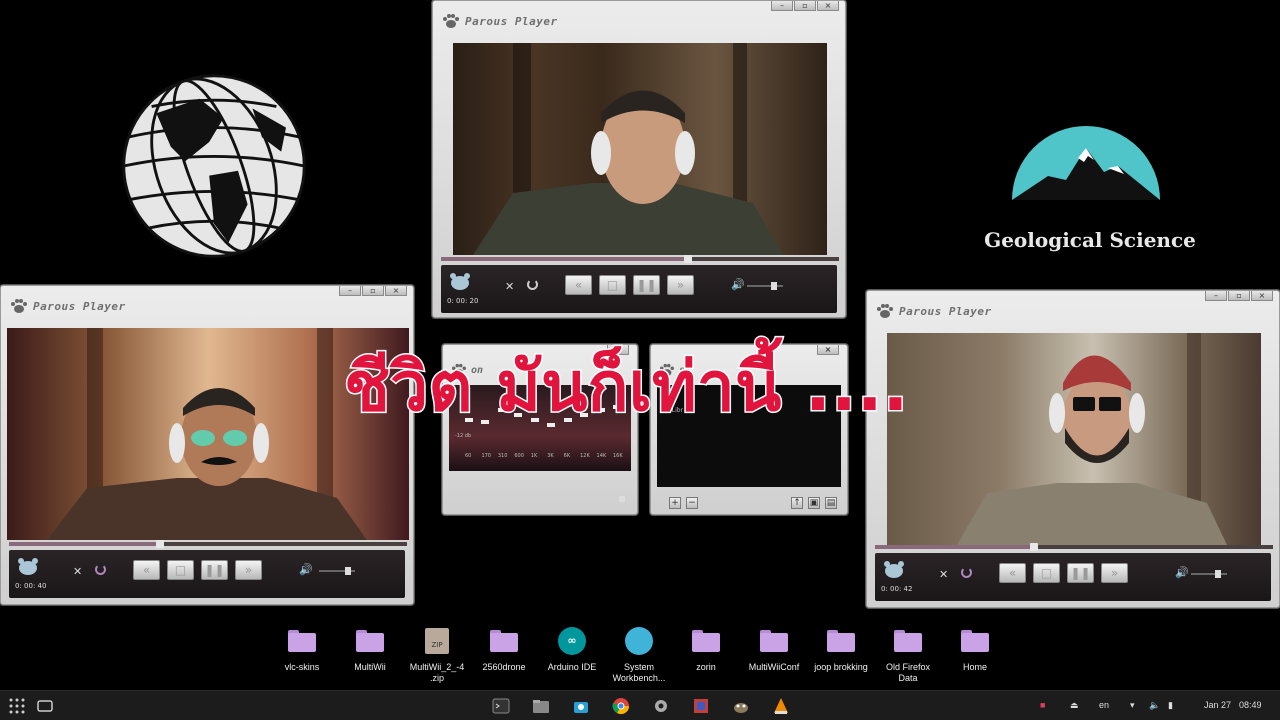 This screenshot has width=1280, height=720. I want to click on files-icon, so click(541, 706).